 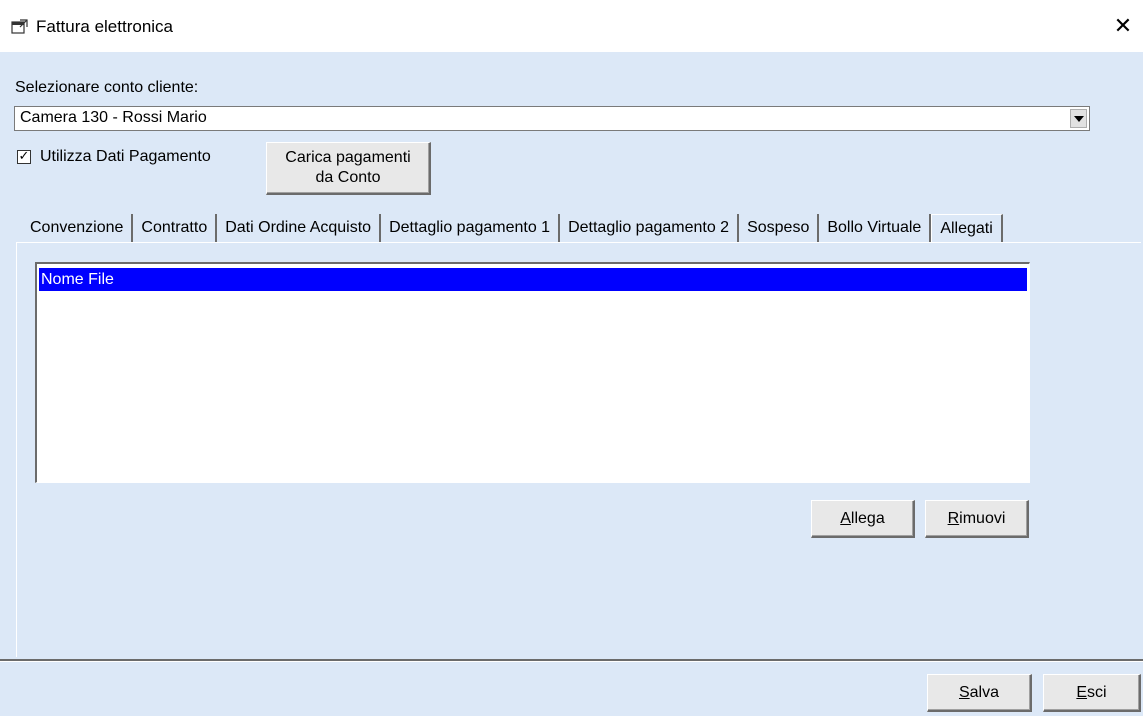 I want to click on remove-button: Rimuovi, so click(x=977, y=519).